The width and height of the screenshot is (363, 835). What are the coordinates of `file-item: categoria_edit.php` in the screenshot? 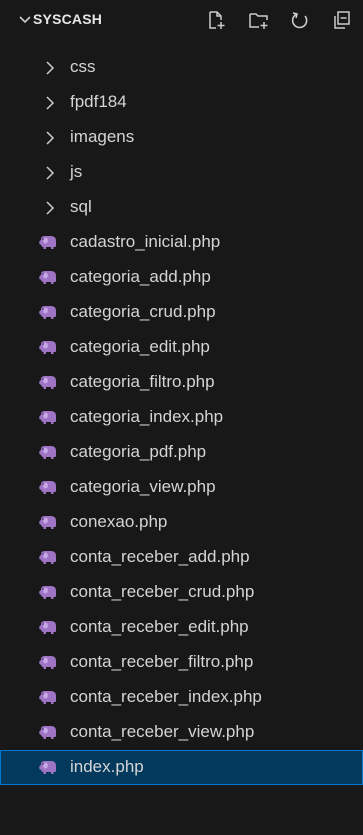 It's located at (181, 347).